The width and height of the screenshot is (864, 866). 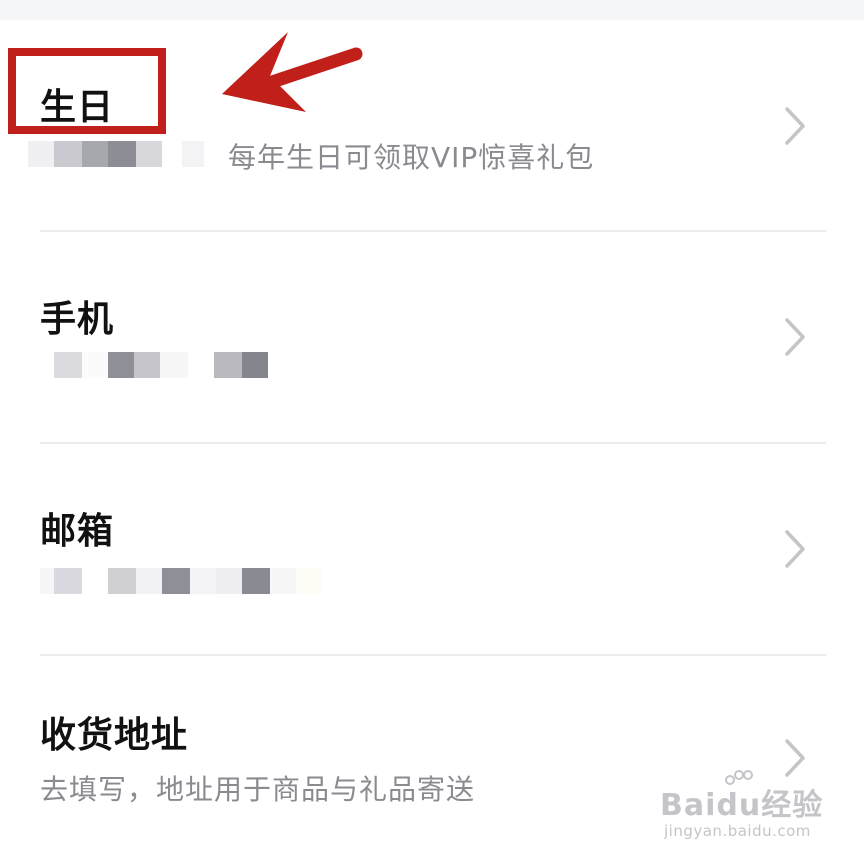 I want to click on birthday-value-redacted, so click(x=116, y=154).